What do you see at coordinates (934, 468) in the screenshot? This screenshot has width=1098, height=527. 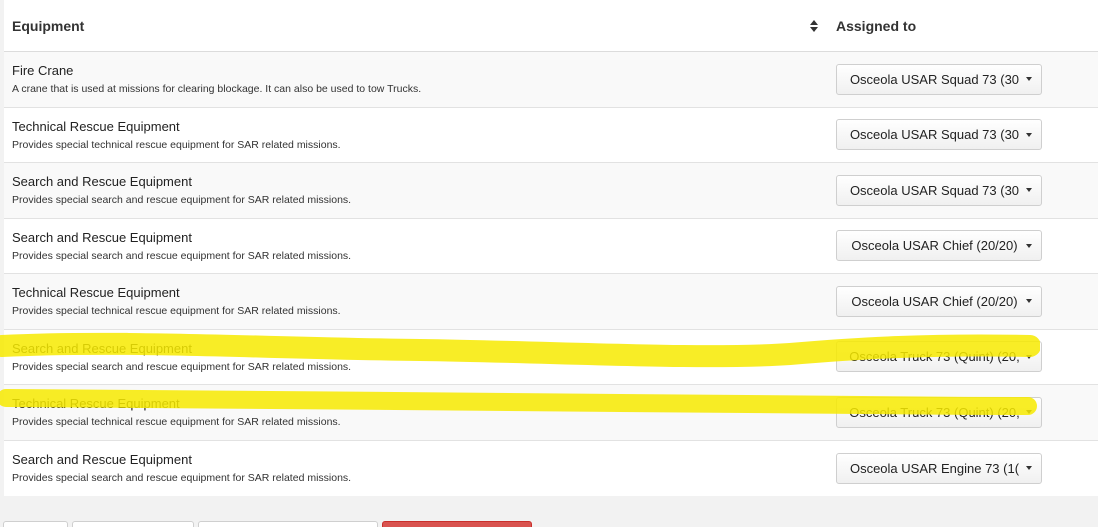 I see `assign-vehicle-label: Osceola USAR Engine 73 (1(` at bounding box center [934, 468].